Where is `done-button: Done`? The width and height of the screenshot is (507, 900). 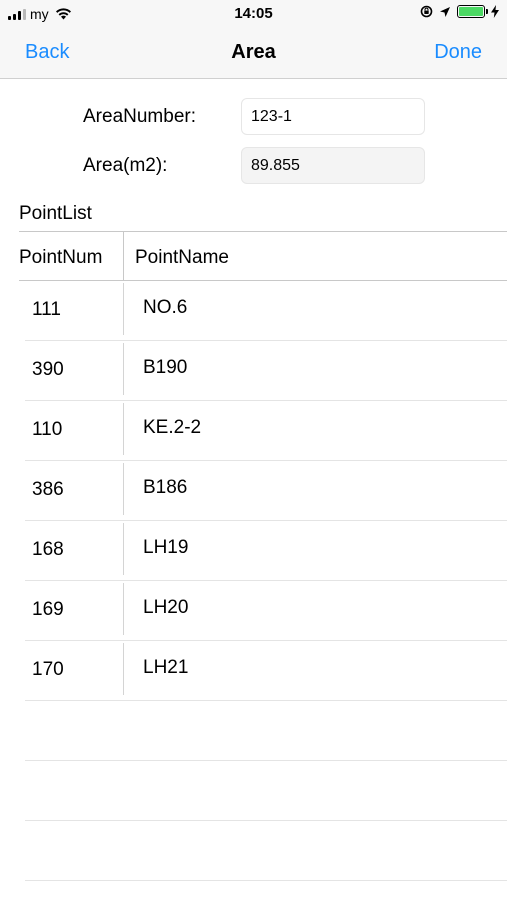 done-button: Done is located at coordinates (458, 52).